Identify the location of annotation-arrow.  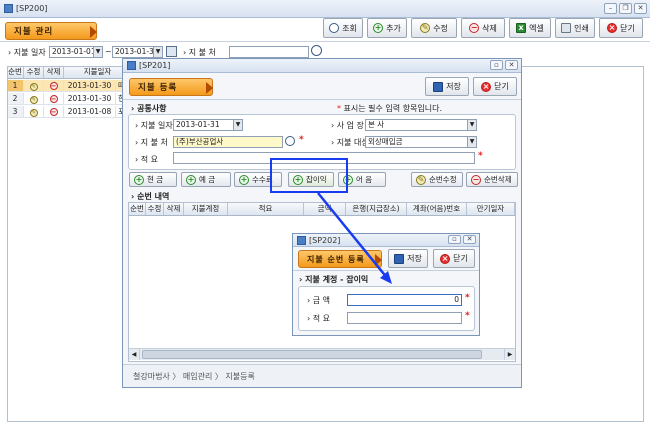
(354, 238).